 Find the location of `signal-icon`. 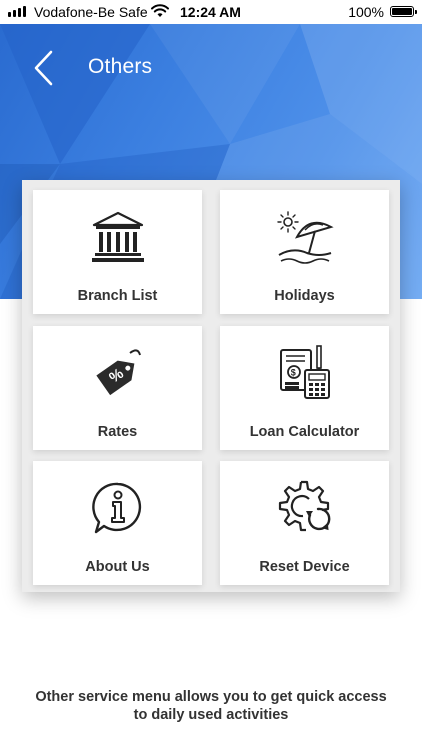

signal-icon is located at coordinates (17, 11).